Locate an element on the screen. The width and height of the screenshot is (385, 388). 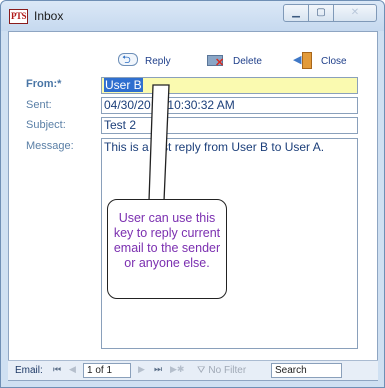
previous-record-icon: ◀ is located at coordinates (72, 369).